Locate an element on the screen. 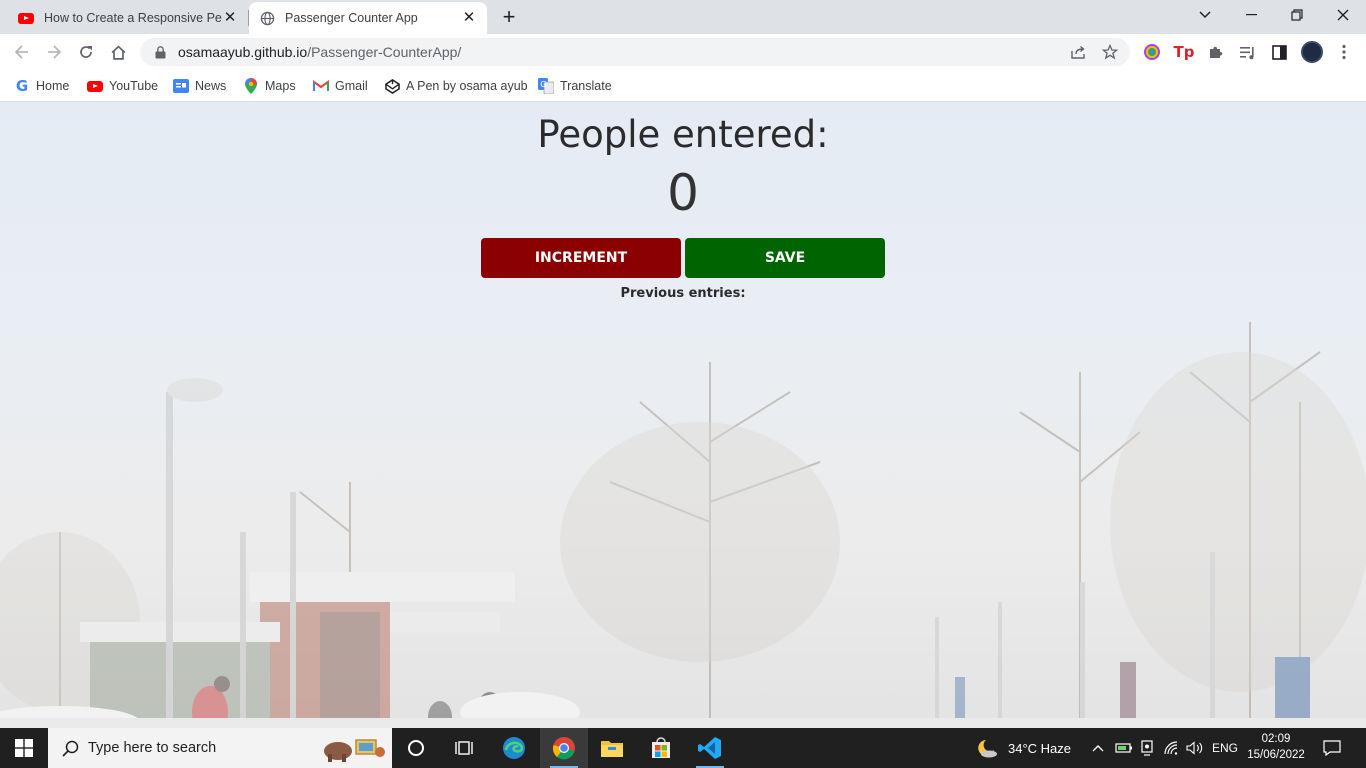 This screenshot has width=1366, height=768. close-window-button is located at coordinates (1343, 15).